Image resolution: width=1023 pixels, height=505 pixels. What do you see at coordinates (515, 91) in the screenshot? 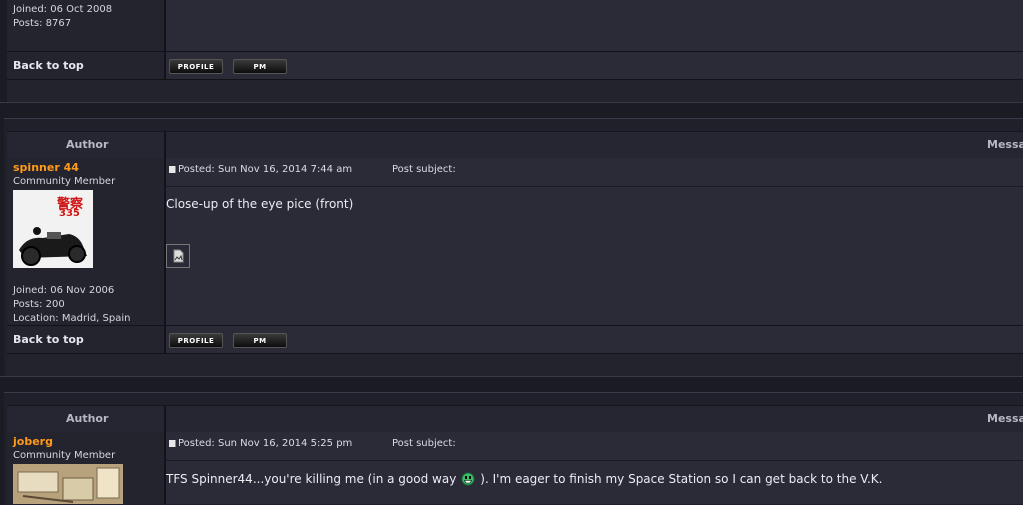
I see `post-top-spacer` at bounding box center [515, 91].